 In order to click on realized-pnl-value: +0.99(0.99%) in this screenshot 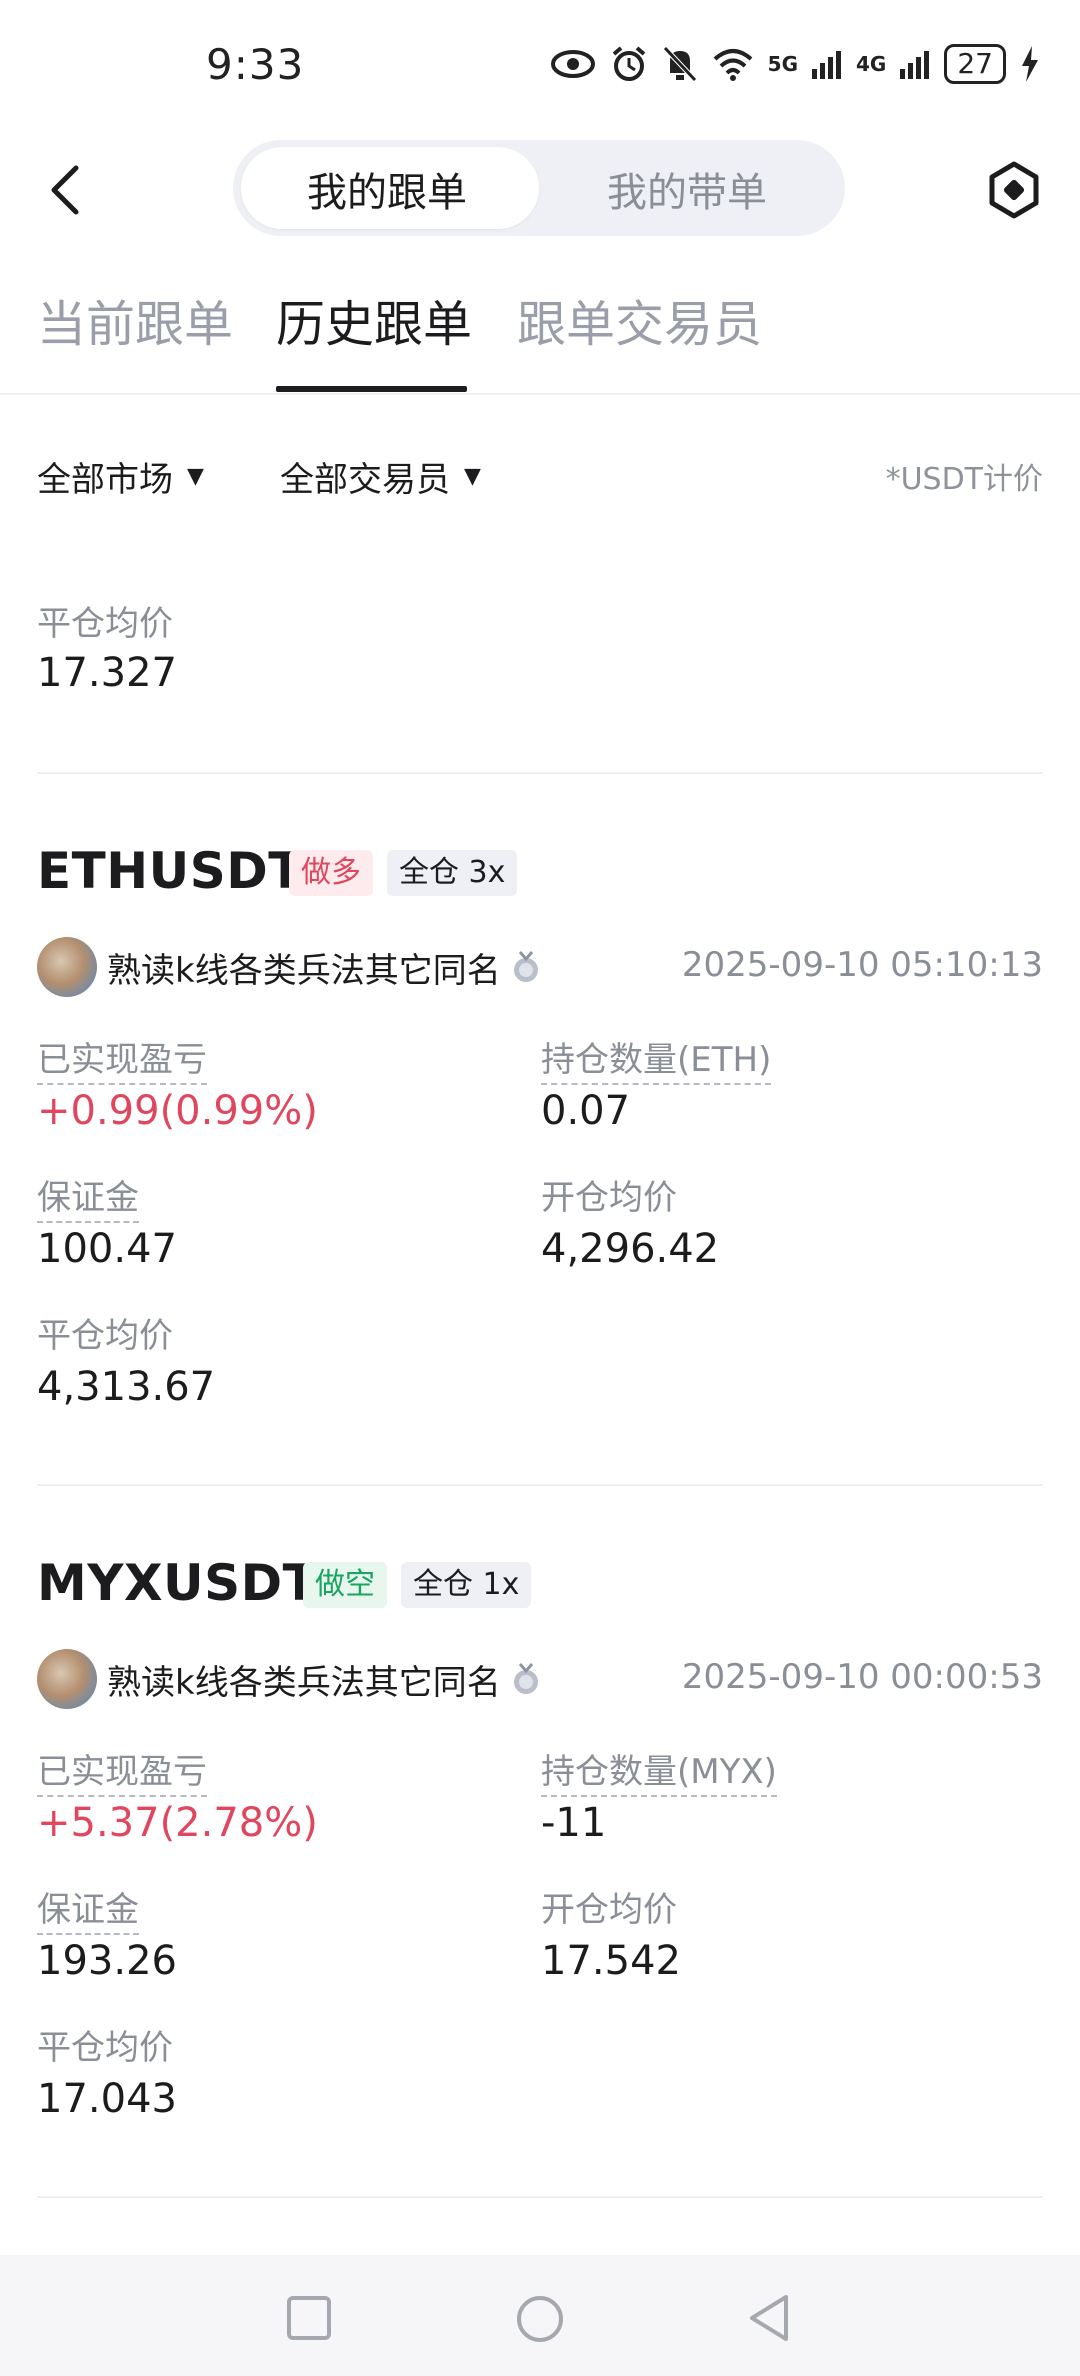, I will do `click(177, 1111)`.